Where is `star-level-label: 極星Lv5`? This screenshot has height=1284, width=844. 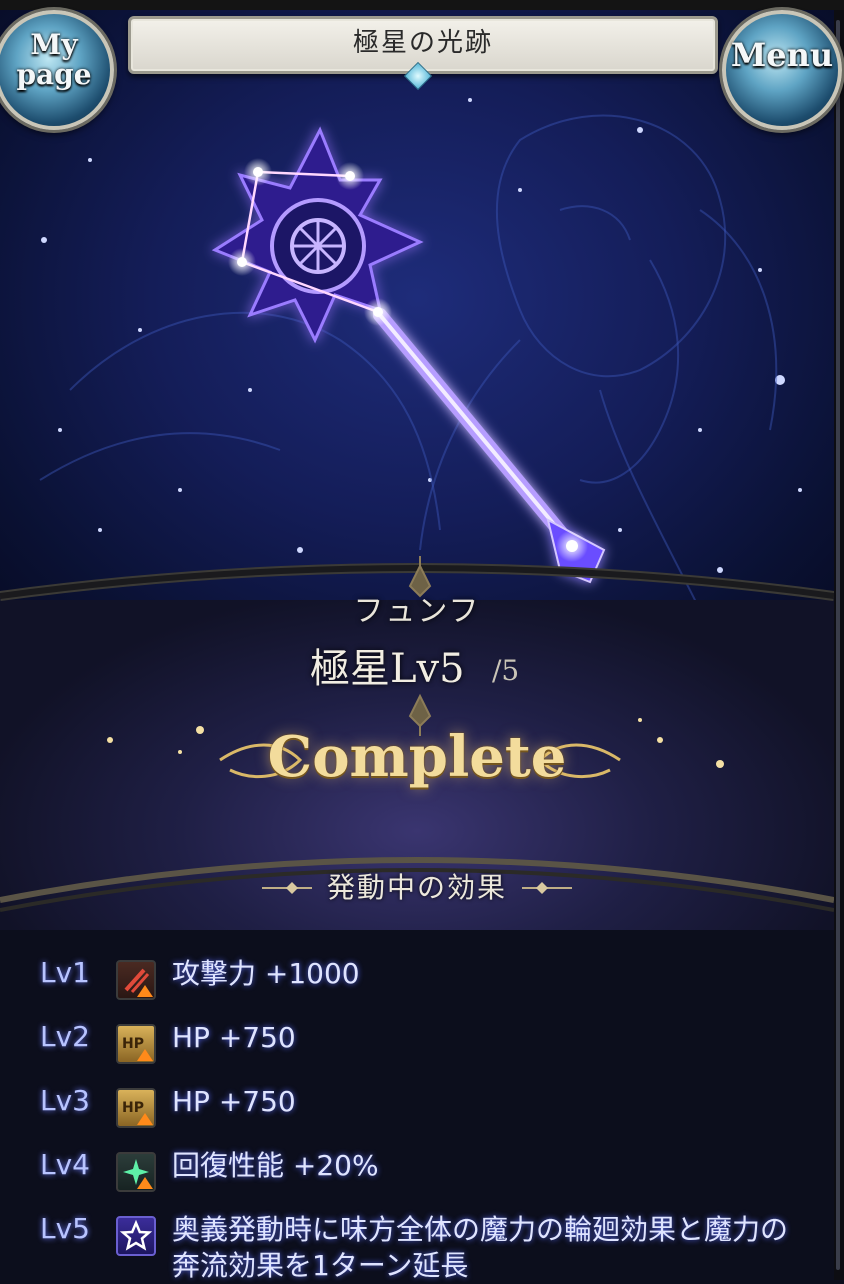
star-level-label: 極星Lv5 is located at coordinates (387, 669).